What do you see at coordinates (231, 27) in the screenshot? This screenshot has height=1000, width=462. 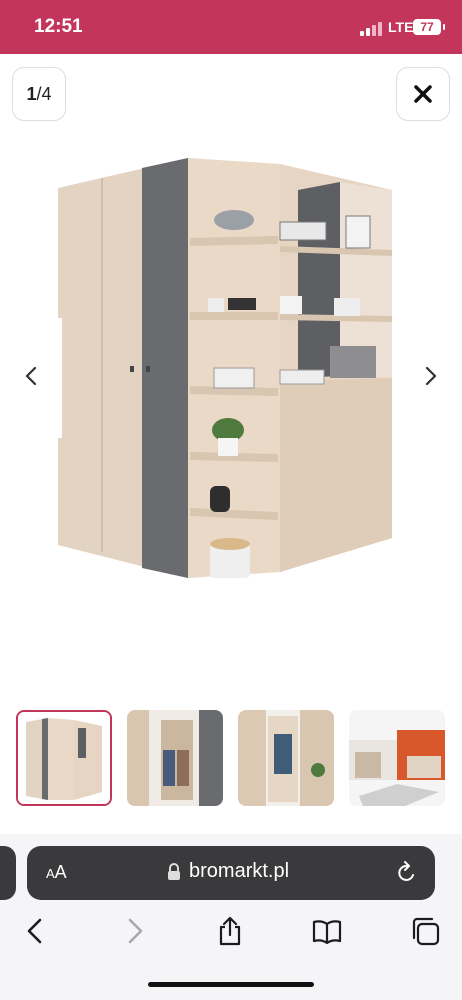 I see `status-bar: 12:51 LTE 77` at bounding box center [231, 27].